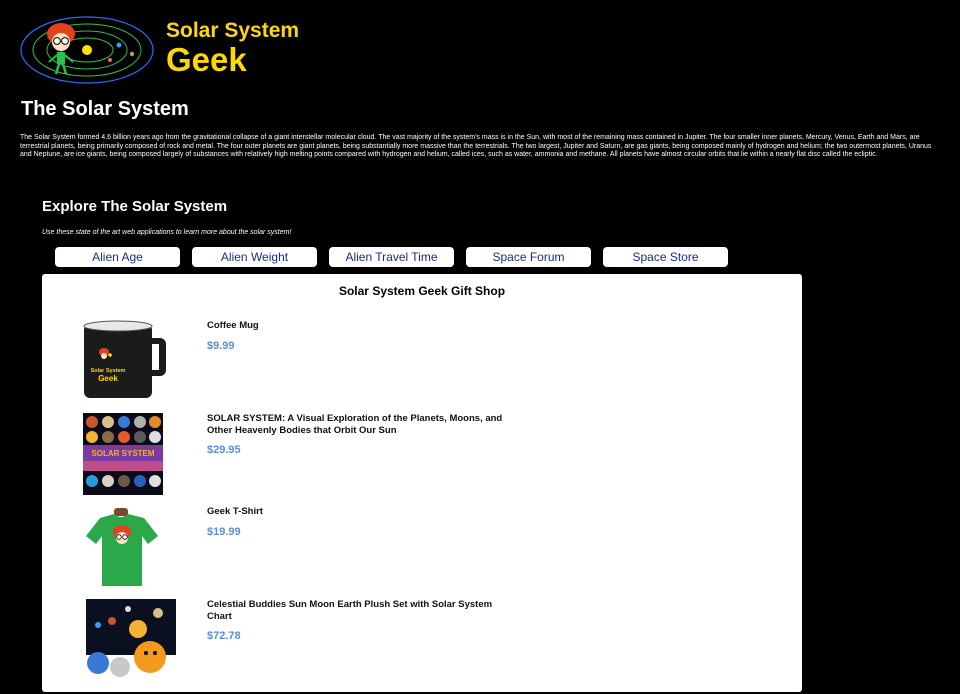 Image resolution: width=960 pixels, height=694 pixels. I want to click on product-price: $72.78, so click(224, 636).